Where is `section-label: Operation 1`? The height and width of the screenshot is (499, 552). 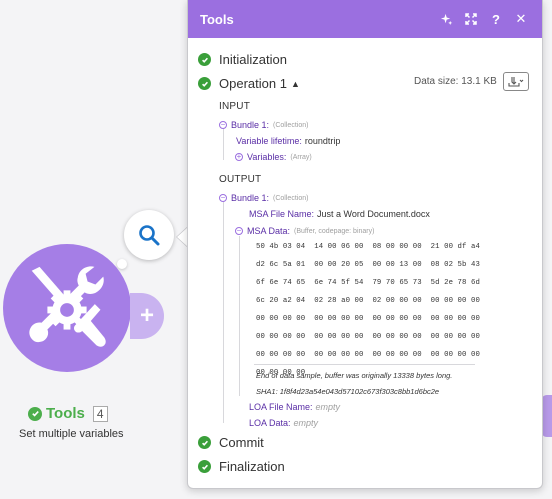 section-label: Operation 1 is located at coordinates (253, 83).